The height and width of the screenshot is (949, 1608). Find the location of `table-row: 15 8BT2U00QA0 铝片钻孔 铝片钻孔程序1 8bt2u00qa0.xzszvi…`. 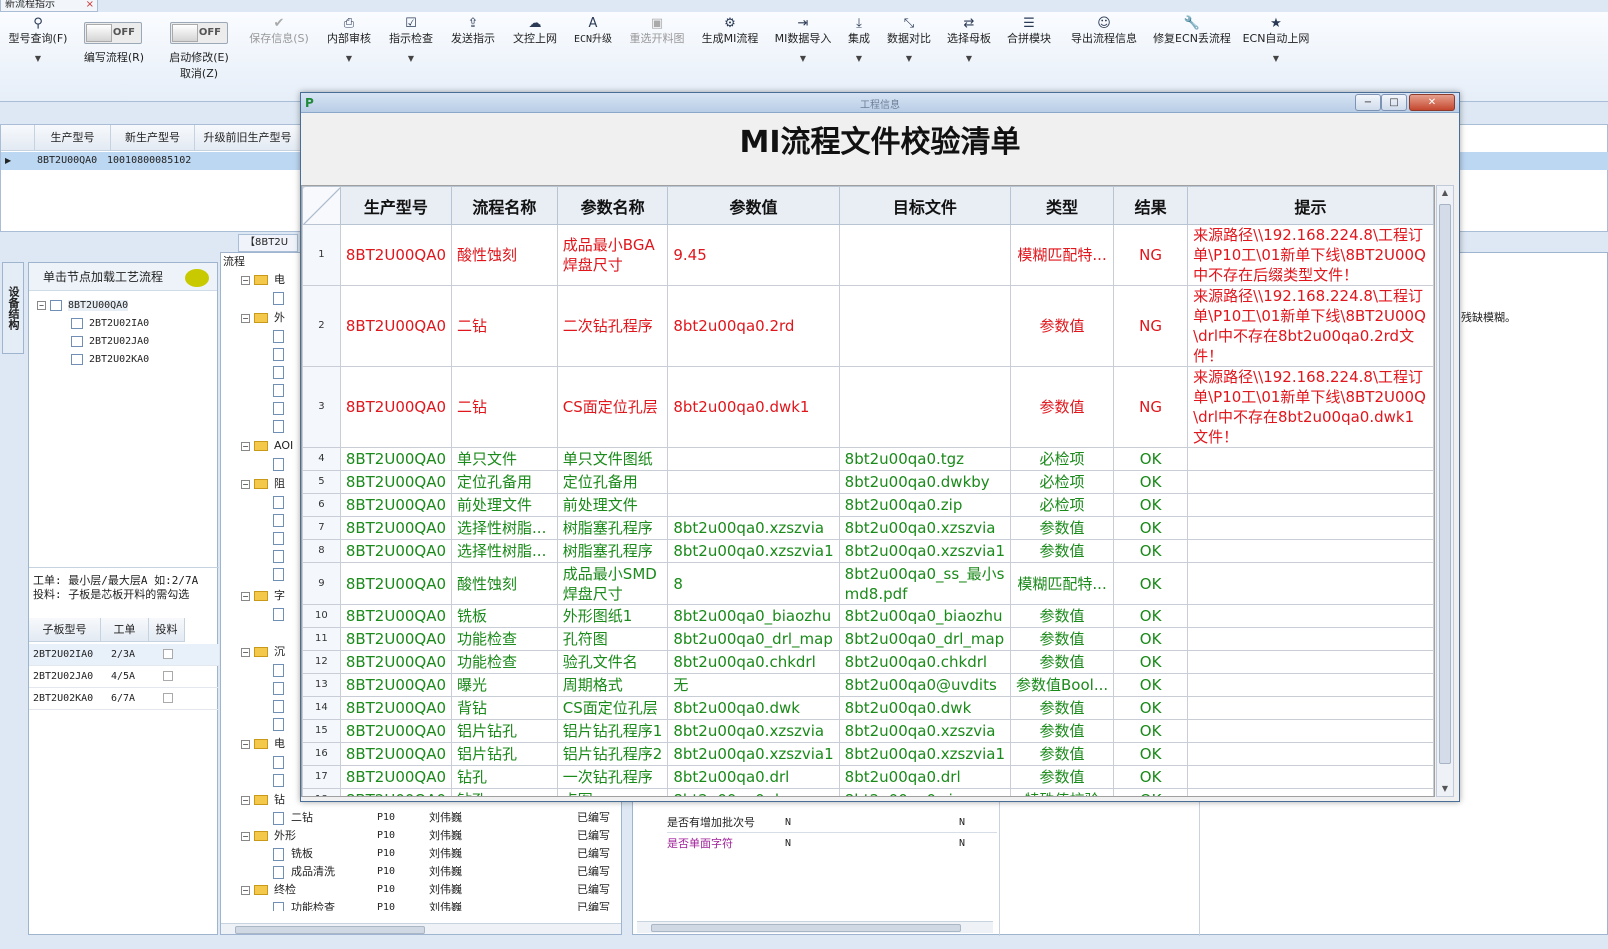

table-row: 15 8BT2U00QA0 铝片钻孔 铝片钻孔程序1 8bt2u00qa0.xzszvi… is located at coordinates (868, 731).